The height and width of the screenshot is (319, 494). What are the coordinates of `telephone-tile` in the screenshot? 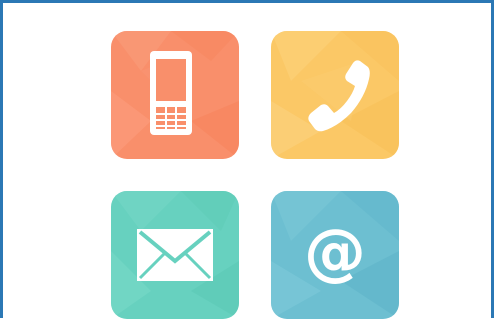 It's located at (335, 95).